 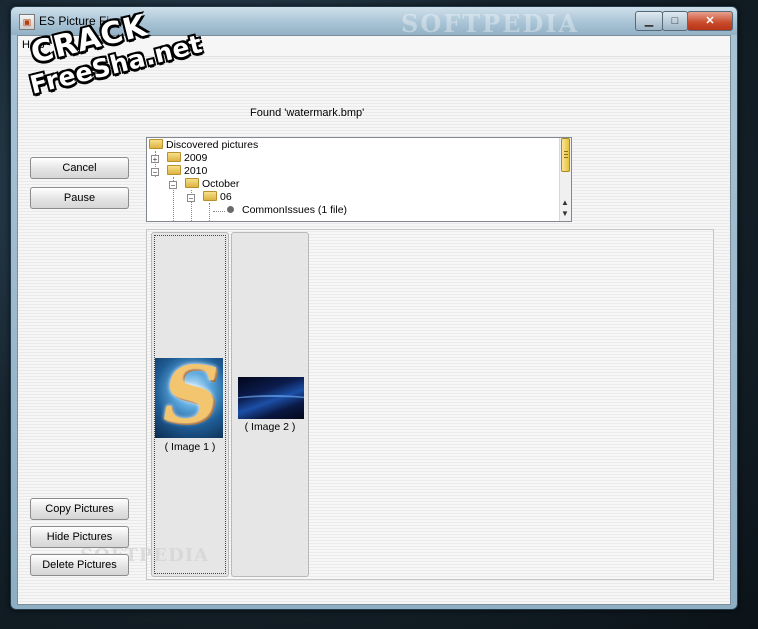 I want to click on softpedia-watermark-title: SOFTPEDIA, so click(x=490, y=23).